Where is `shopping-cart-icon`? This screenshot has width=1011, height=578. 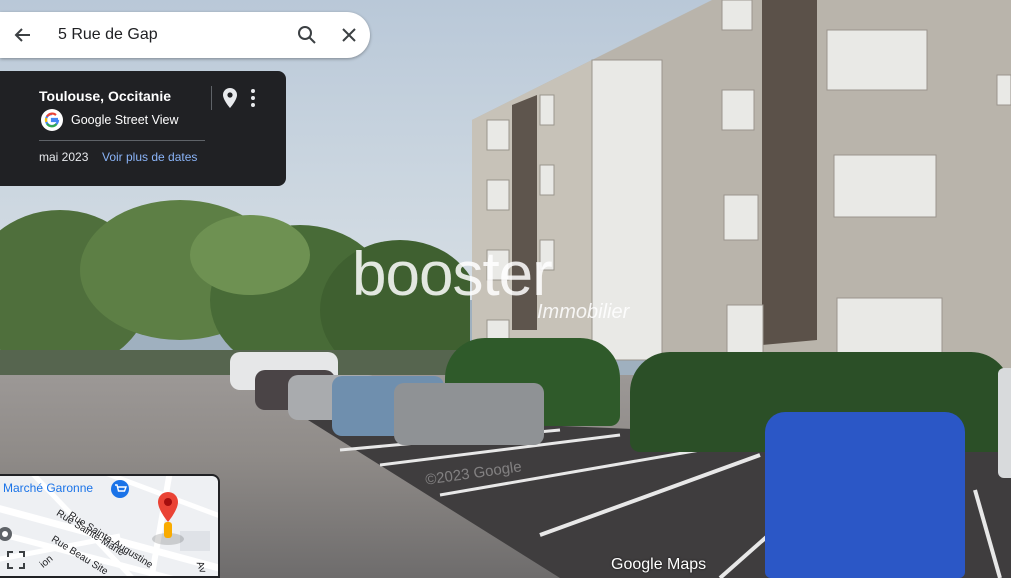 shopping-cart-icon is located at coordinates (120, 489).